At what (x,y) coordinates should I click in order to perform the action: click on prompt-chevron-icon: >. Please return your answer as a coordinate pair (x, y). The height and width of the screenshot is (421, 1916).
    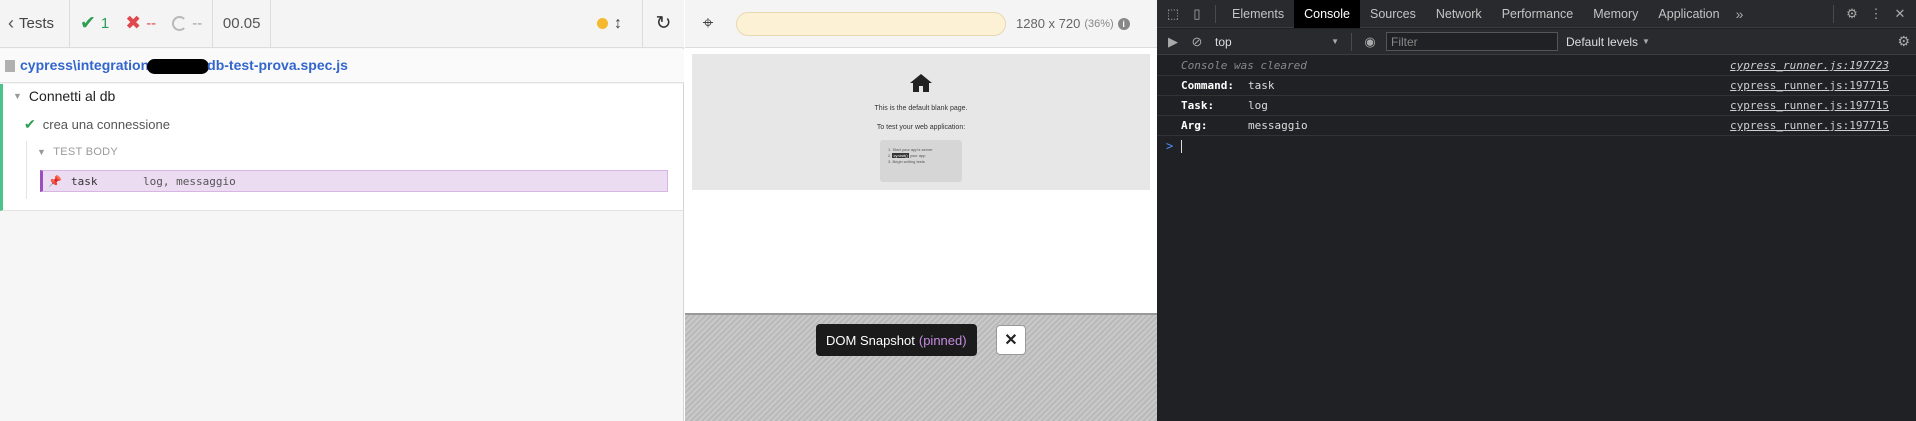
    Looking at the image, I should click on (1170, 146).